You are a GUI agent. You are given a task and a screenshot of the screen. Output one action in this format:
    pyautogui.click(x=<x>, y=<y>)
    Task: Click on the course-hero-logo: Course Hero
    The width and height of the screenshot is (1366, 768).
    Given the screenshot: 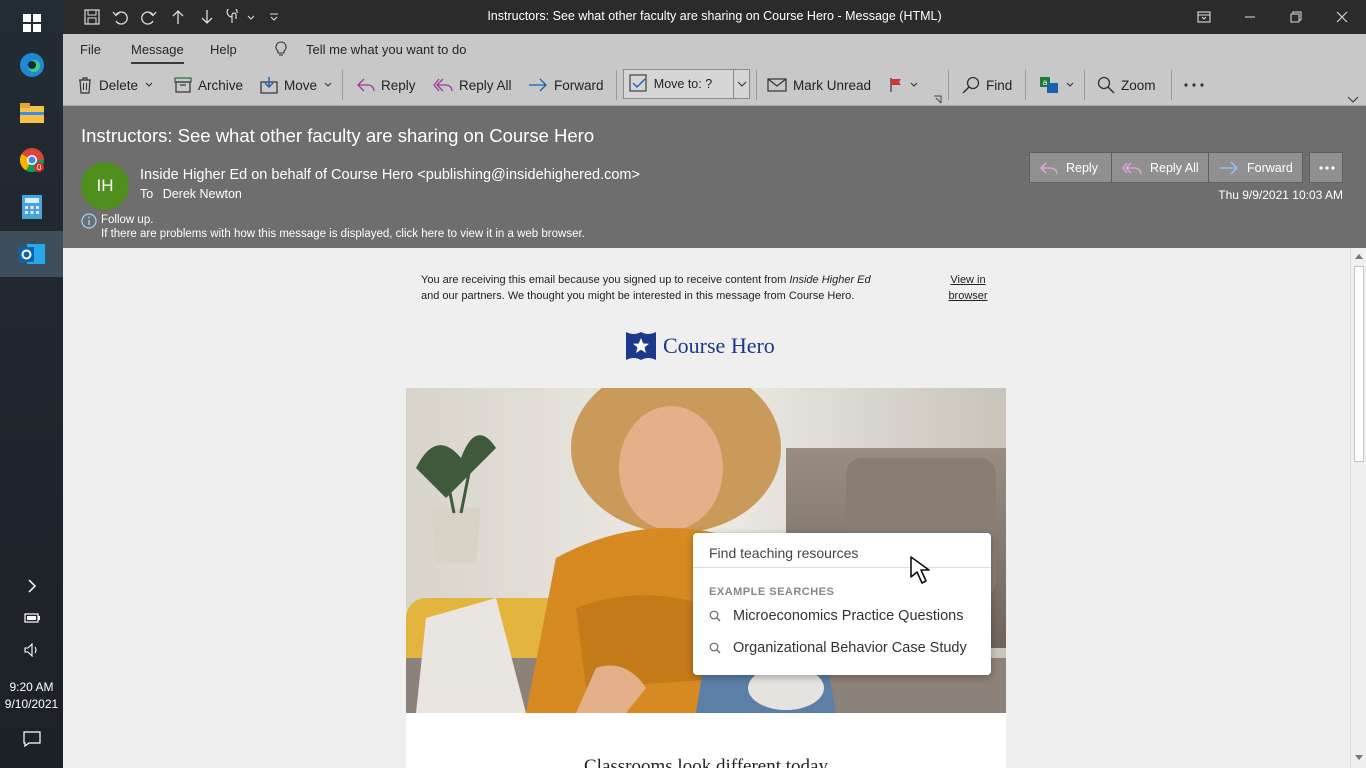 What is the action you would take?
    pyautogui.click(x=700, y=346)
    